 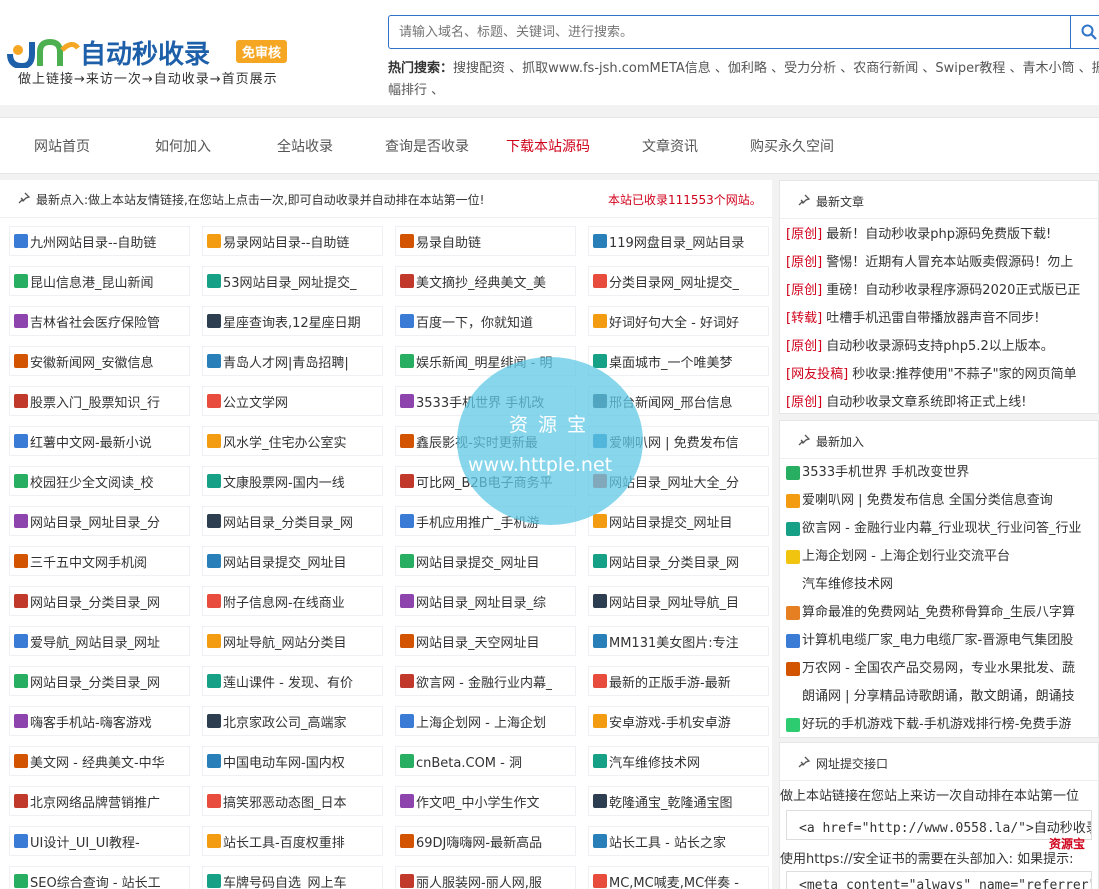 What do you see at coordinates (99, 721) in the screenshot?
I see `site-link: 嗨客手机站-嗨客游戏` at bounding box center [99, 721].